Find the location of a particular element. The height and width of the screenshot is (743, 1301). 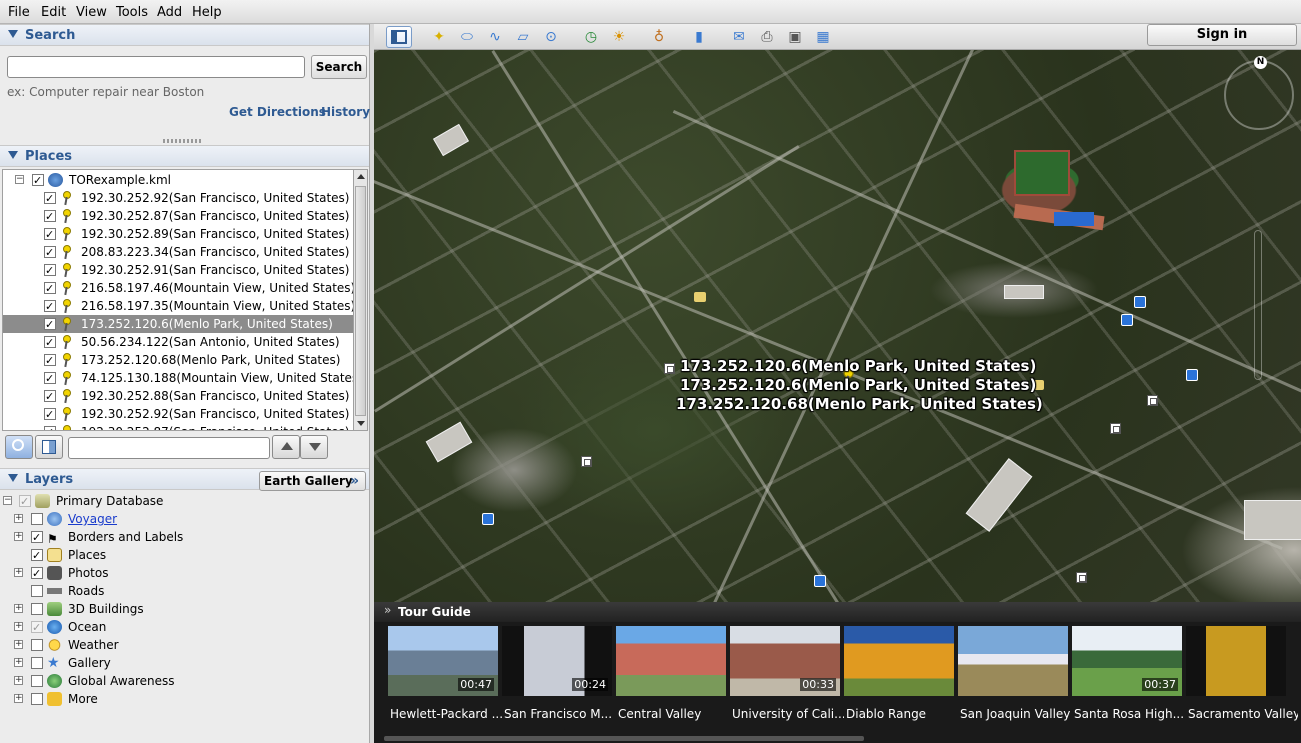

sidebar-toggle-button is located at coordinates (399, 37).